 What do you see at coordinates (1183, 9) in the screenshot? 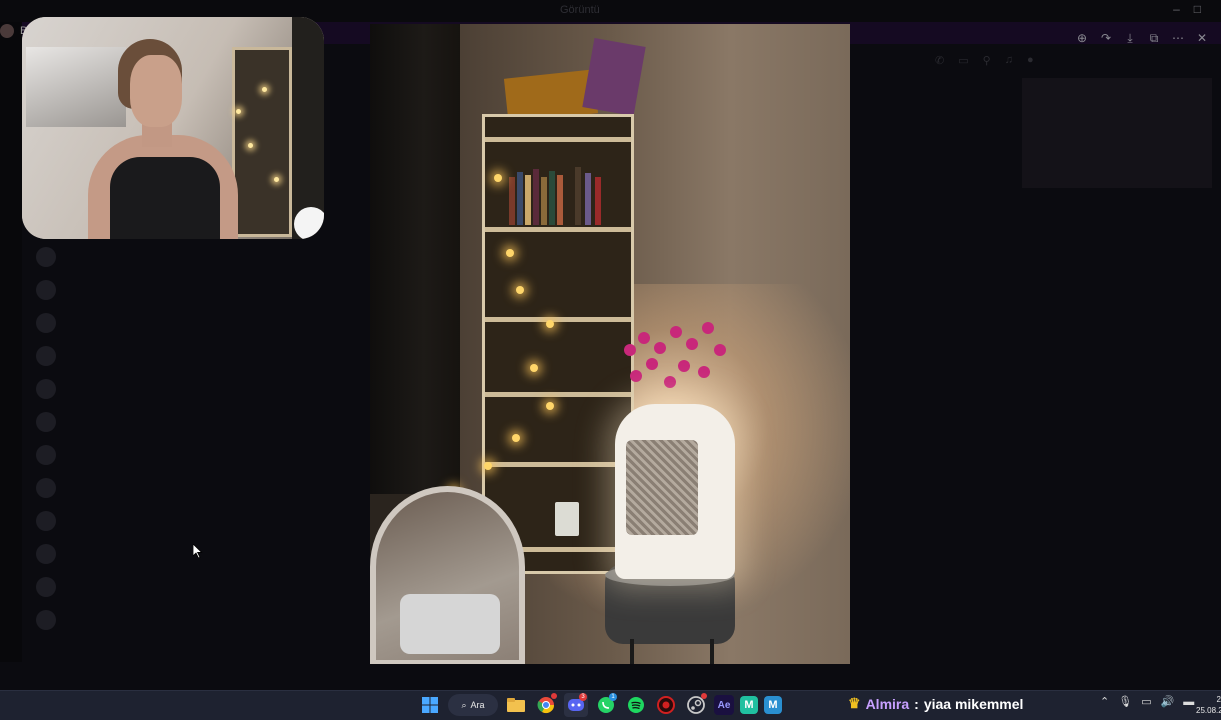
I see `minimize-button: –` at bounding box center [1183, 9].